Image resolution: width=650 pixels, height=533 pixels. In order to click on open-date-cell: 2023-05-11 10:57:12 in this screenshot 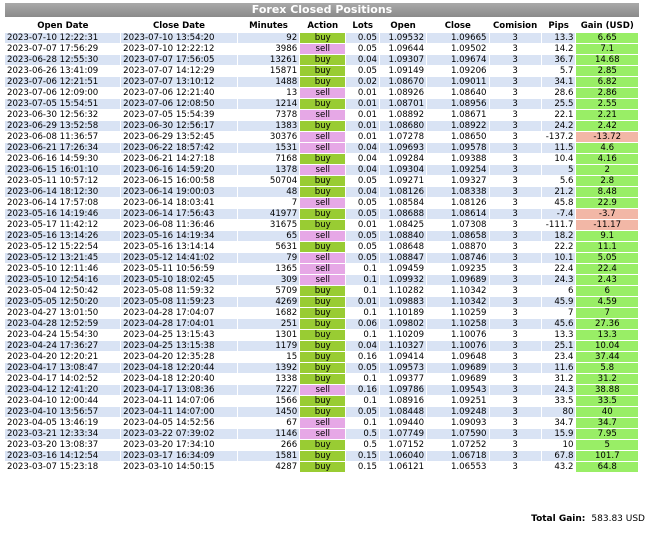, I will do `click(63, 181)`.